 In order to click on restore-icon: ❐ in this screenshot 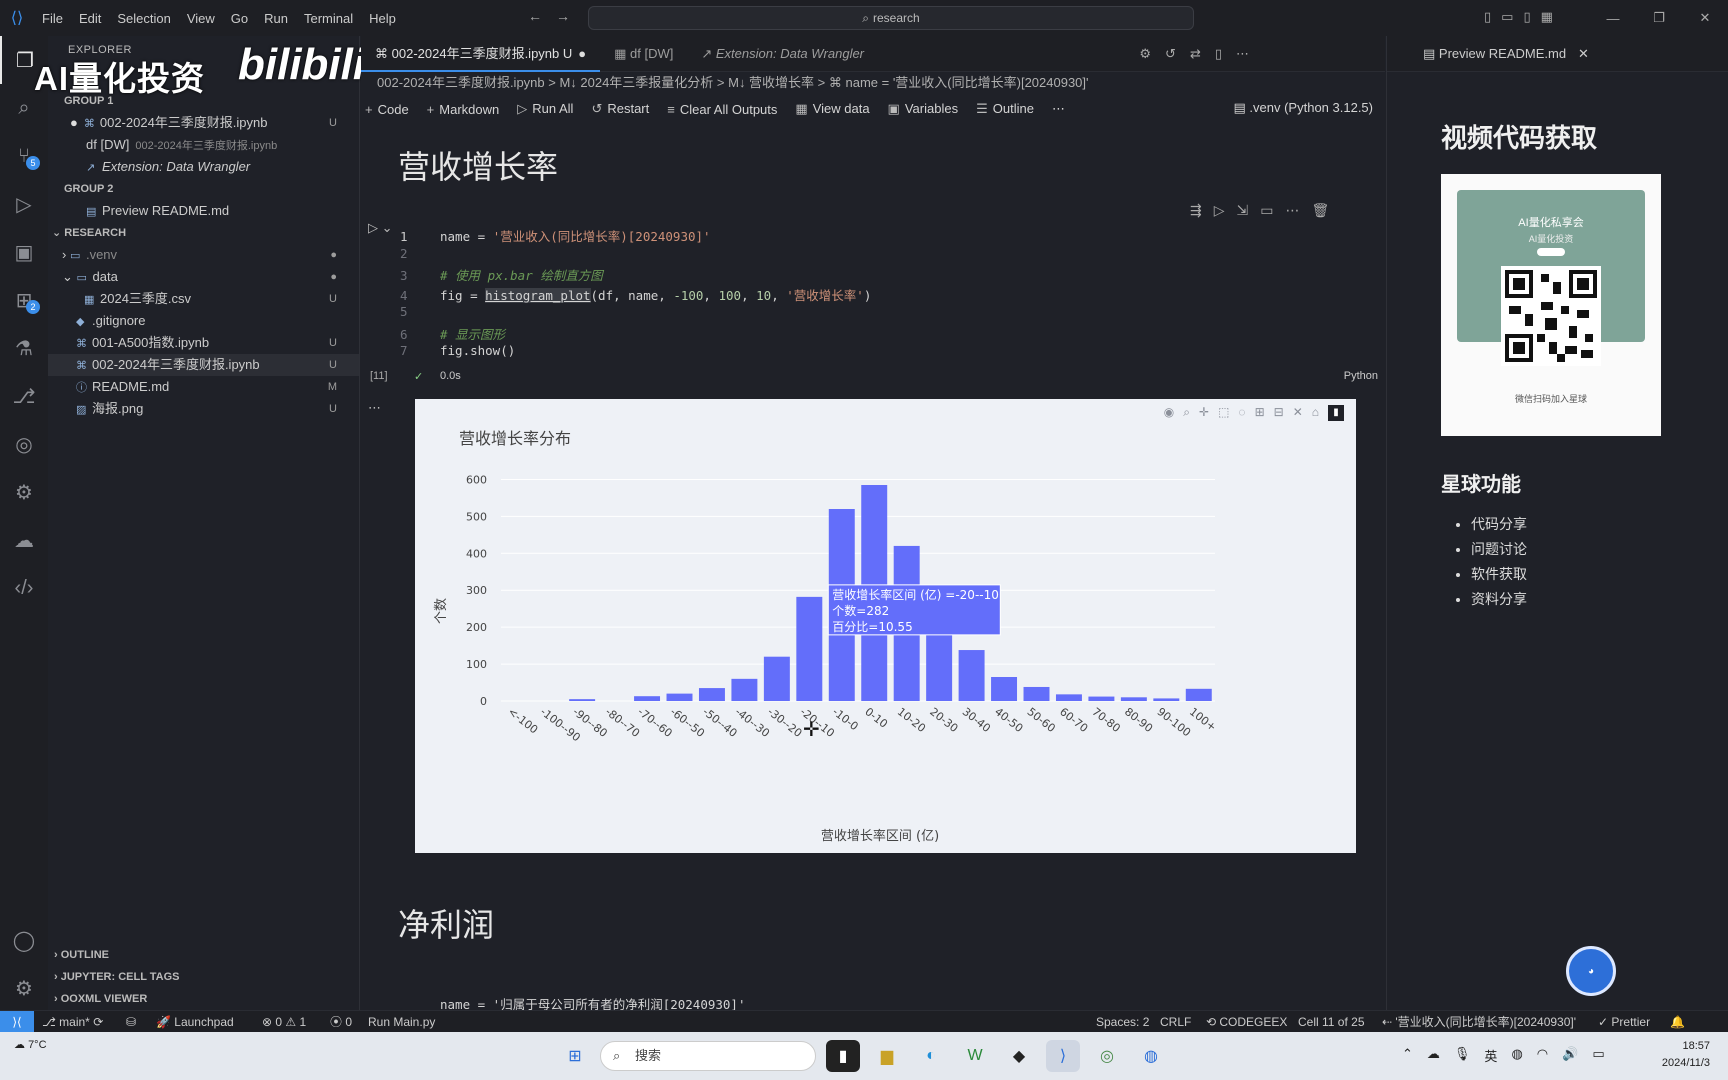, I will do `click(1659, 18)`.